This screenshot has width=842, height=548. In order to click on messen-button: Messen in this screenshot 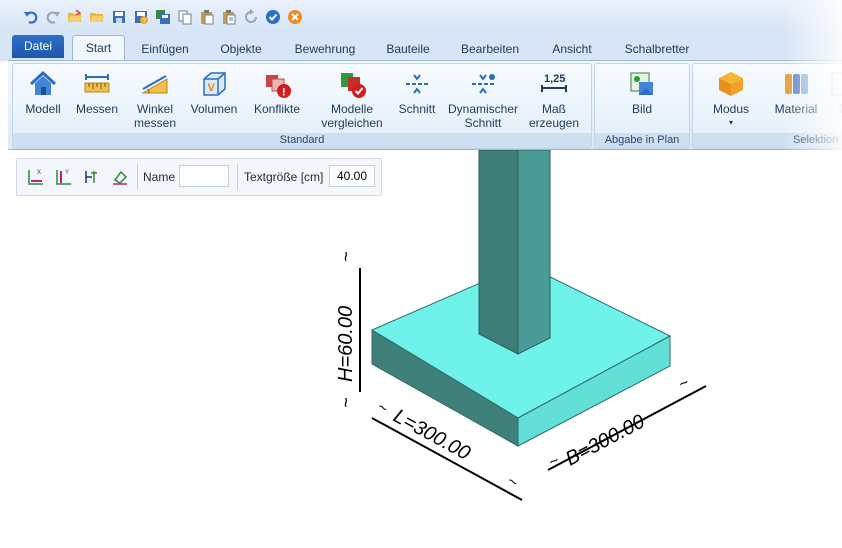, I will do `click(97, 92)`.